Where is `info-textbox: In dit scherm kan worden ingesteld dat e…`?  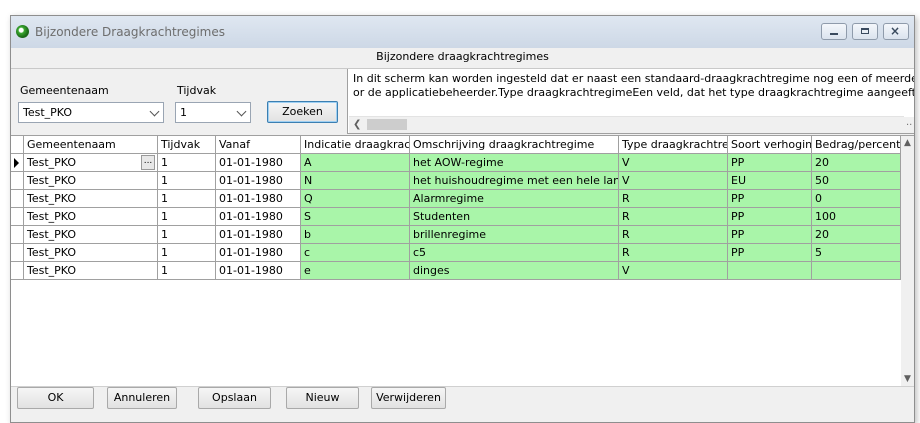 info-textbox: In dit scherm kan worden ingesteld dat e… is located at coordinates (631, 101).